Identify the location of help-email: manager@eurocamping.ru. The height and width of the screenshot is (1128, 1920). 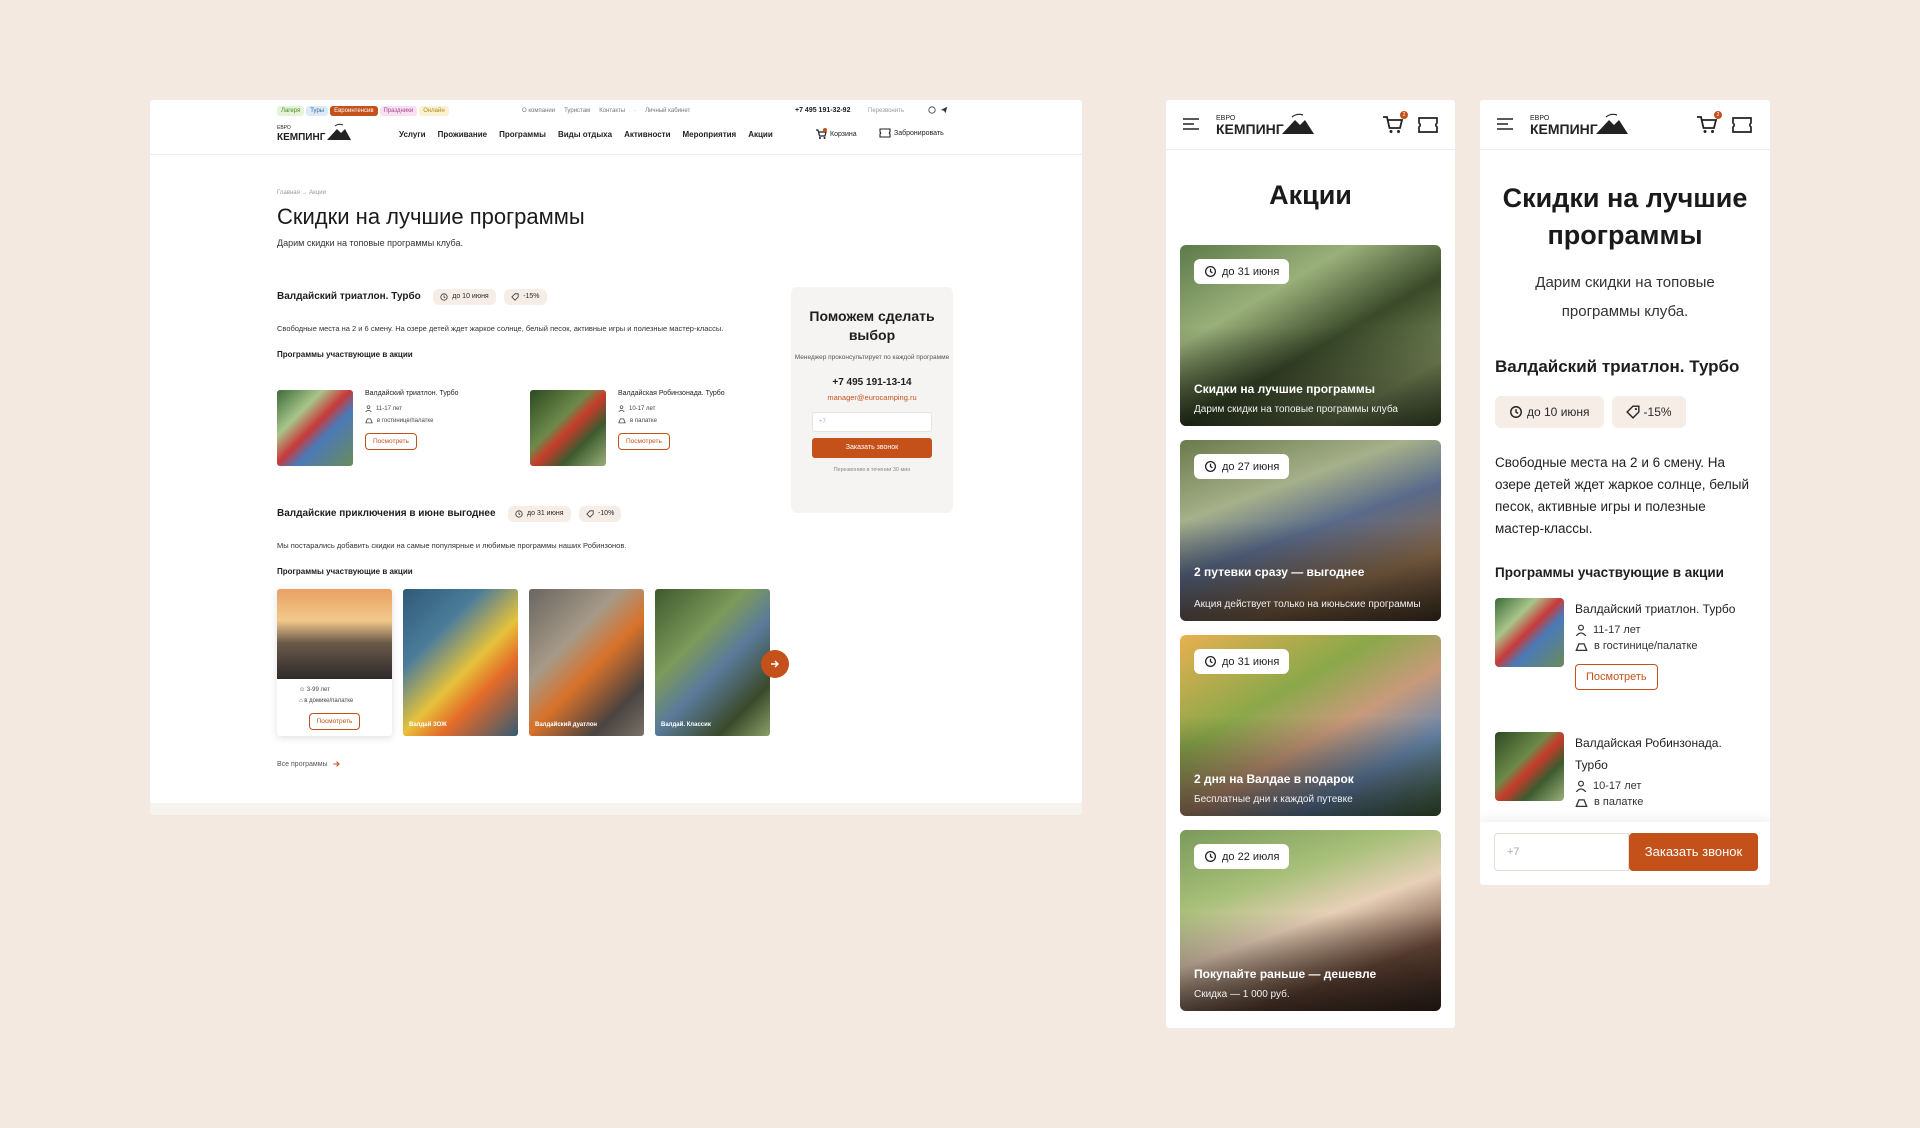
(872, 397).